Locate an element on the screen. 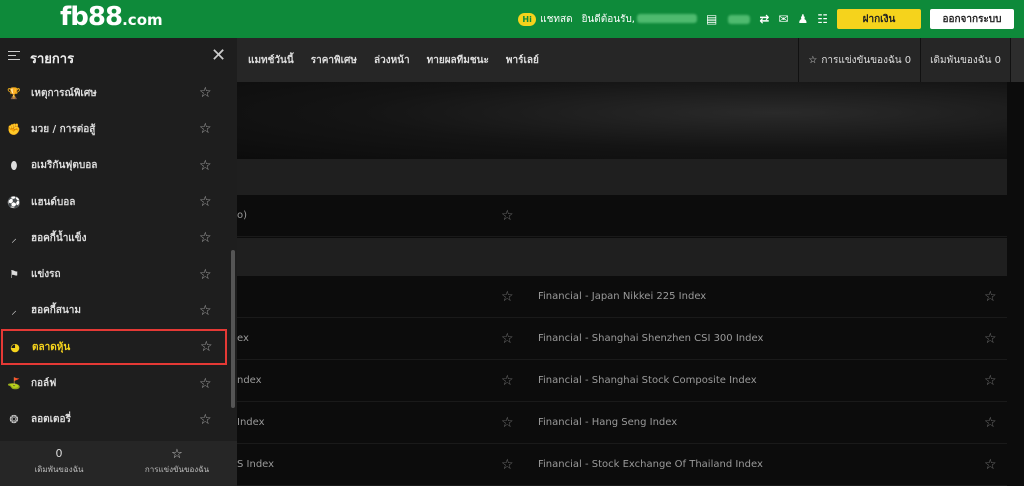 The image size is (1024, 486). sidebar-item-lottery: ❂ ลอตเตอรี่ ☆ is located at coordinates (113, 420).